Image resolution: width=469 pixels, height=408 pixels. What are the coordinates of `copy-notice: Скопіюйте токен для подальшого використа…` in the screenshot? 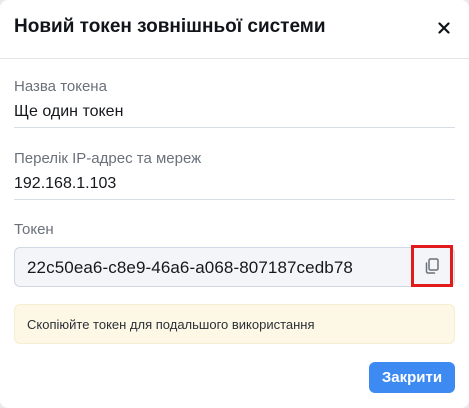 It's located at (234, 324).